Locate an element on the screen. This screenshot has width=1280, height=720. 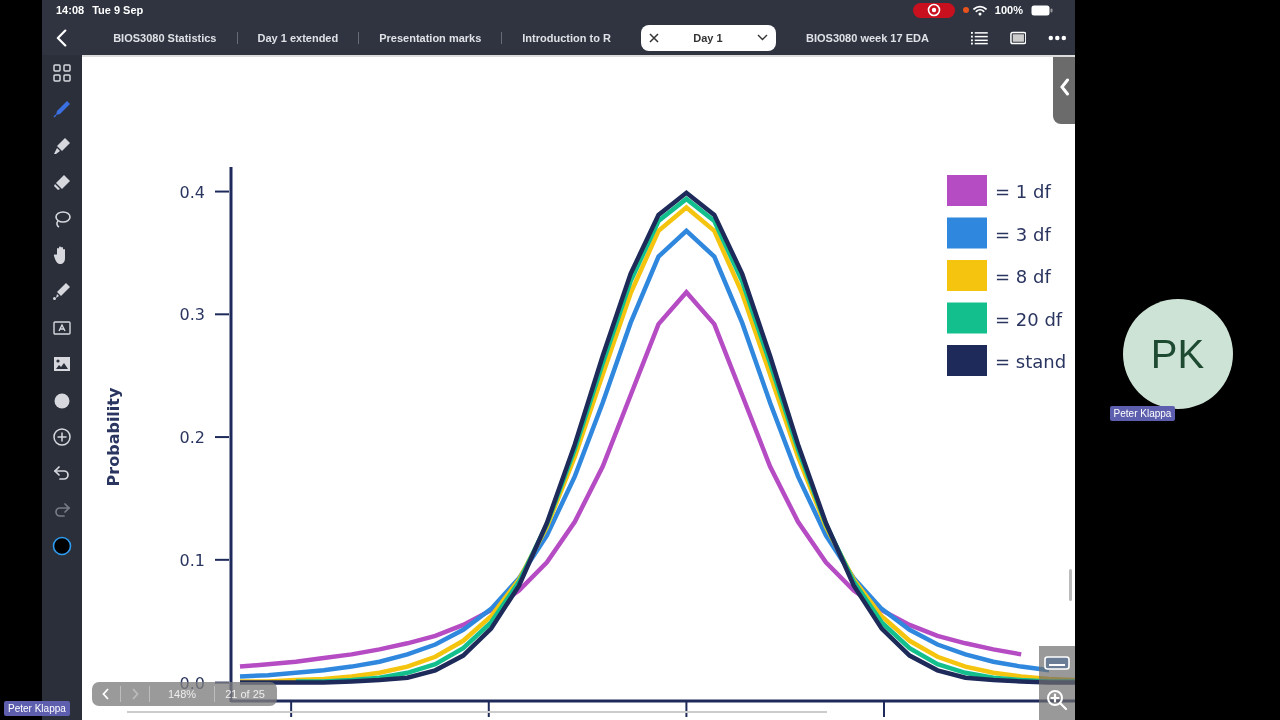
document-tab: Introduction to R is located at coordinates (566, 37).